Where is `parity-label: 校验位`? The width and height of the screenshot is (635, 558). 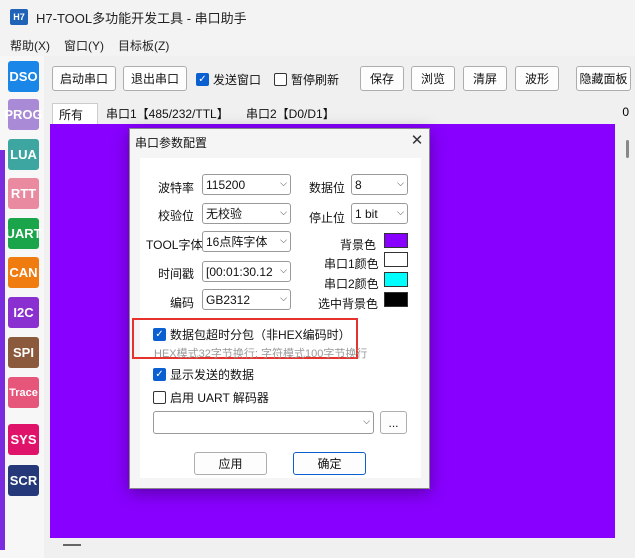 parity-label: 校验位 is located at coordinates (176, 216).